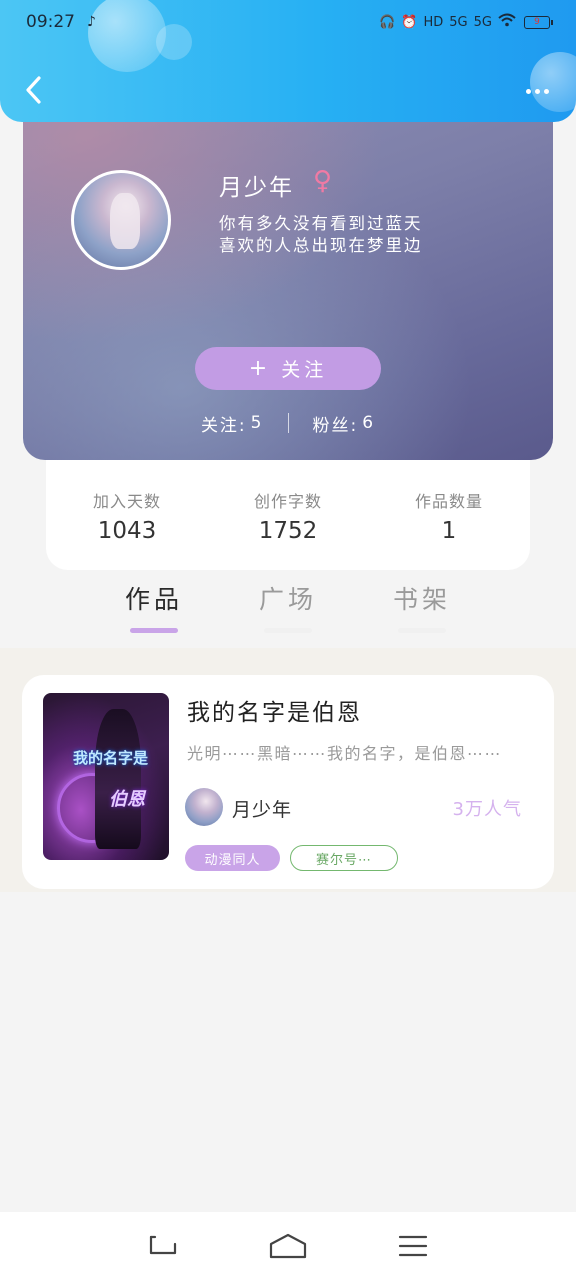  I want to click on tab-label: 书架, so click(422, 599).